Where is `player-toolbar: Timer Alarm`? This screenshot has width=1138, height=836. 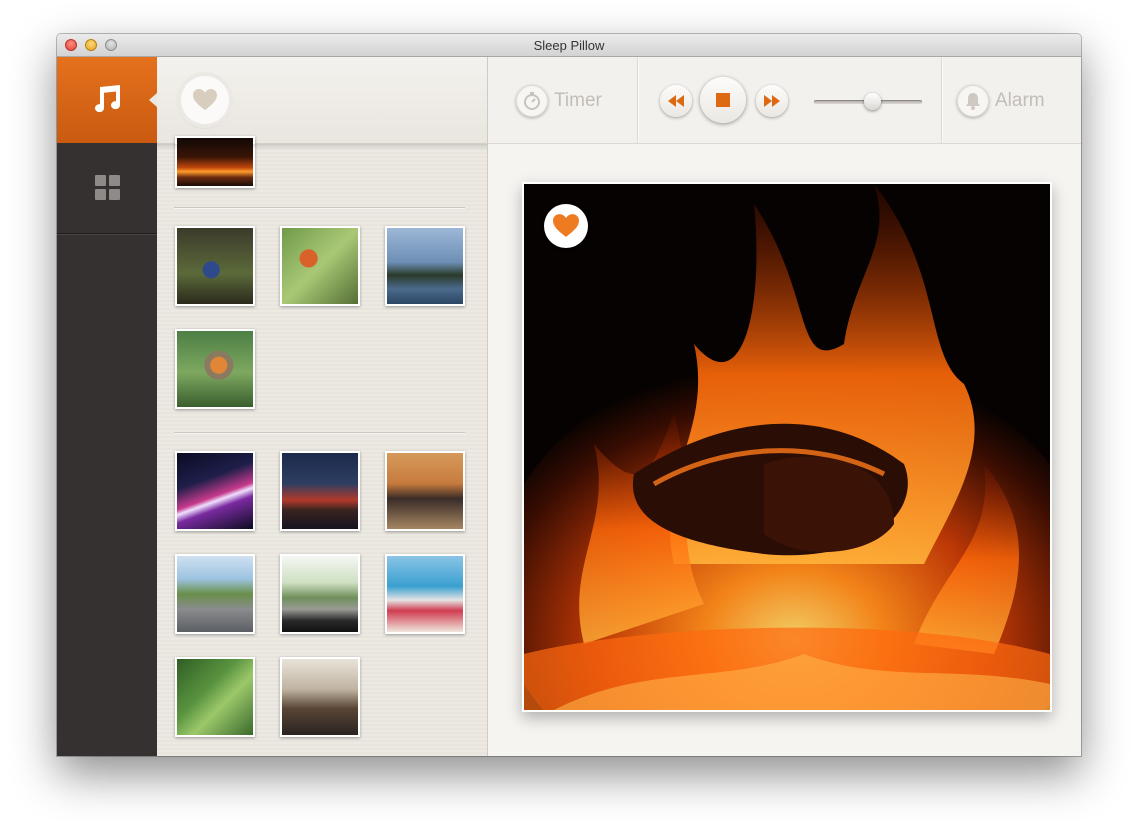 player-toolbar: Timer Alarm is located at coordinates (784, 100).